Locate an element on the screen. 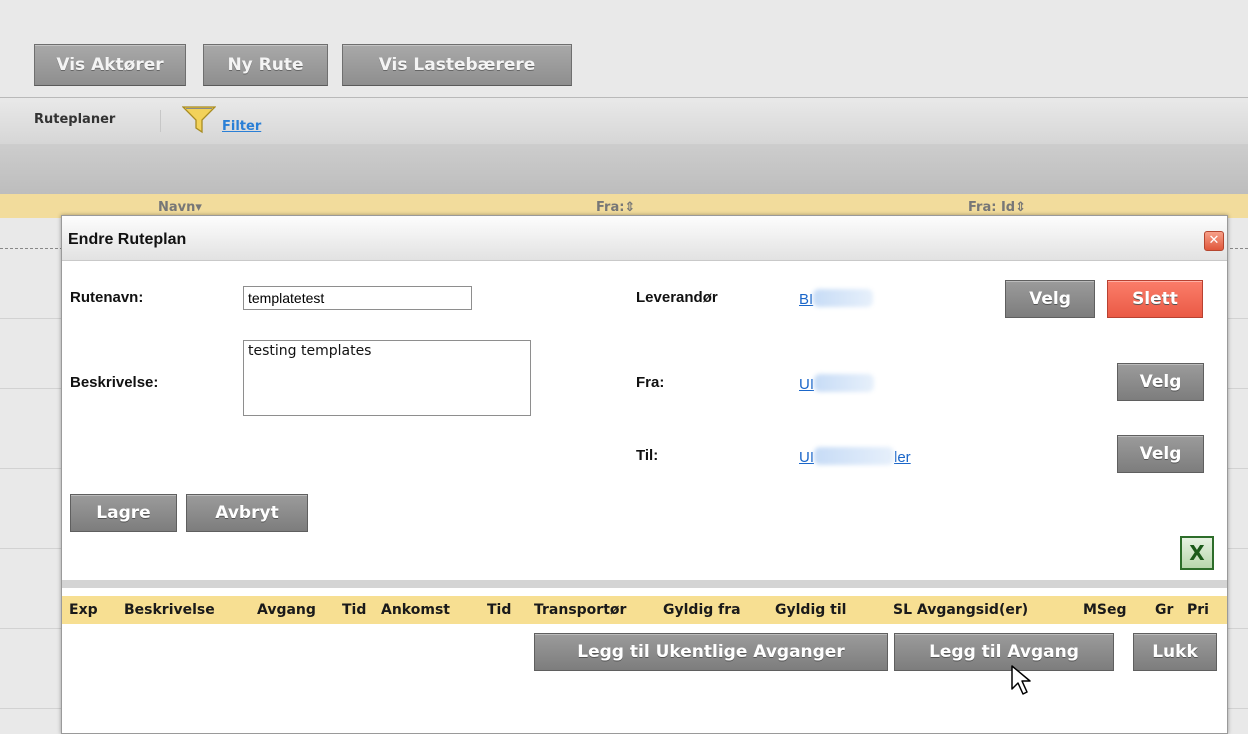 This screenshot has height=734, width=1248. filter-icon is located at coordinates (199, 120).